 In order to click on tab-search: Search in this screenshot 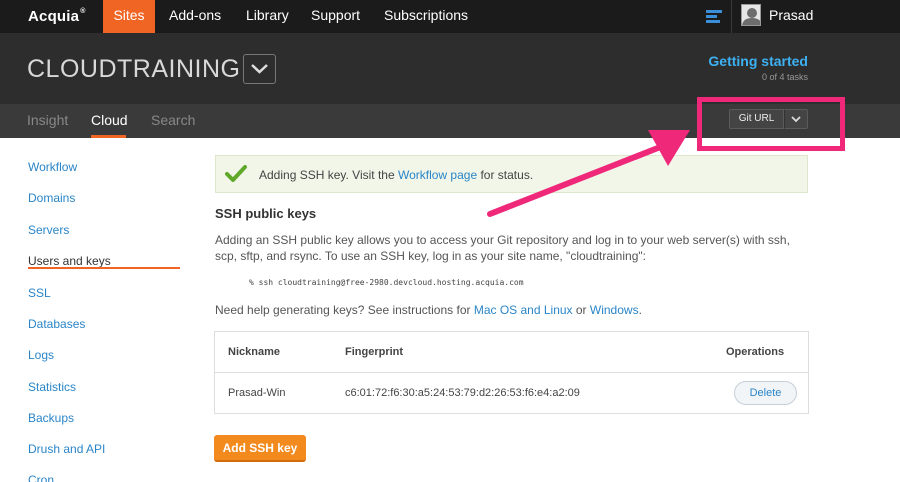, I will do `click(173, 121)`.